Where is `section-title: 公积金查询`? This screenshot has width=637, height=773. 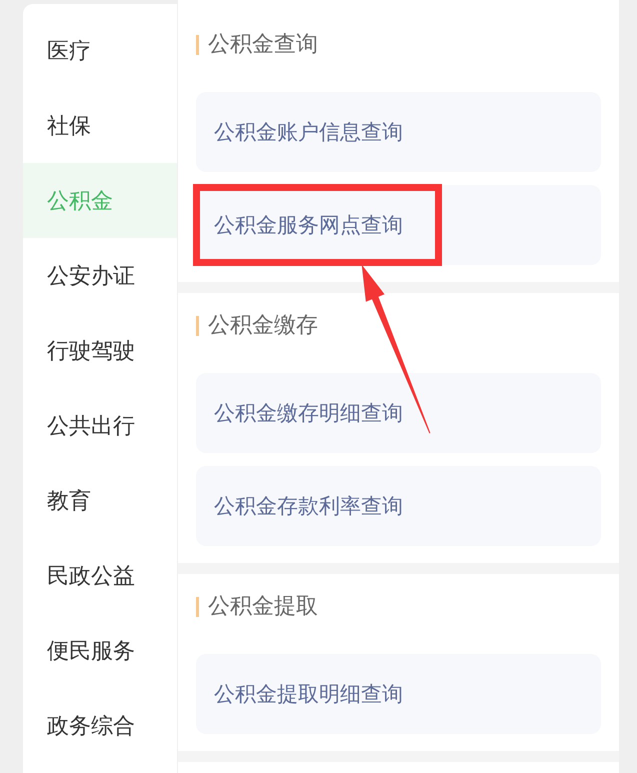
section-title: 公积金查询 is located at coordinates (257, 45).